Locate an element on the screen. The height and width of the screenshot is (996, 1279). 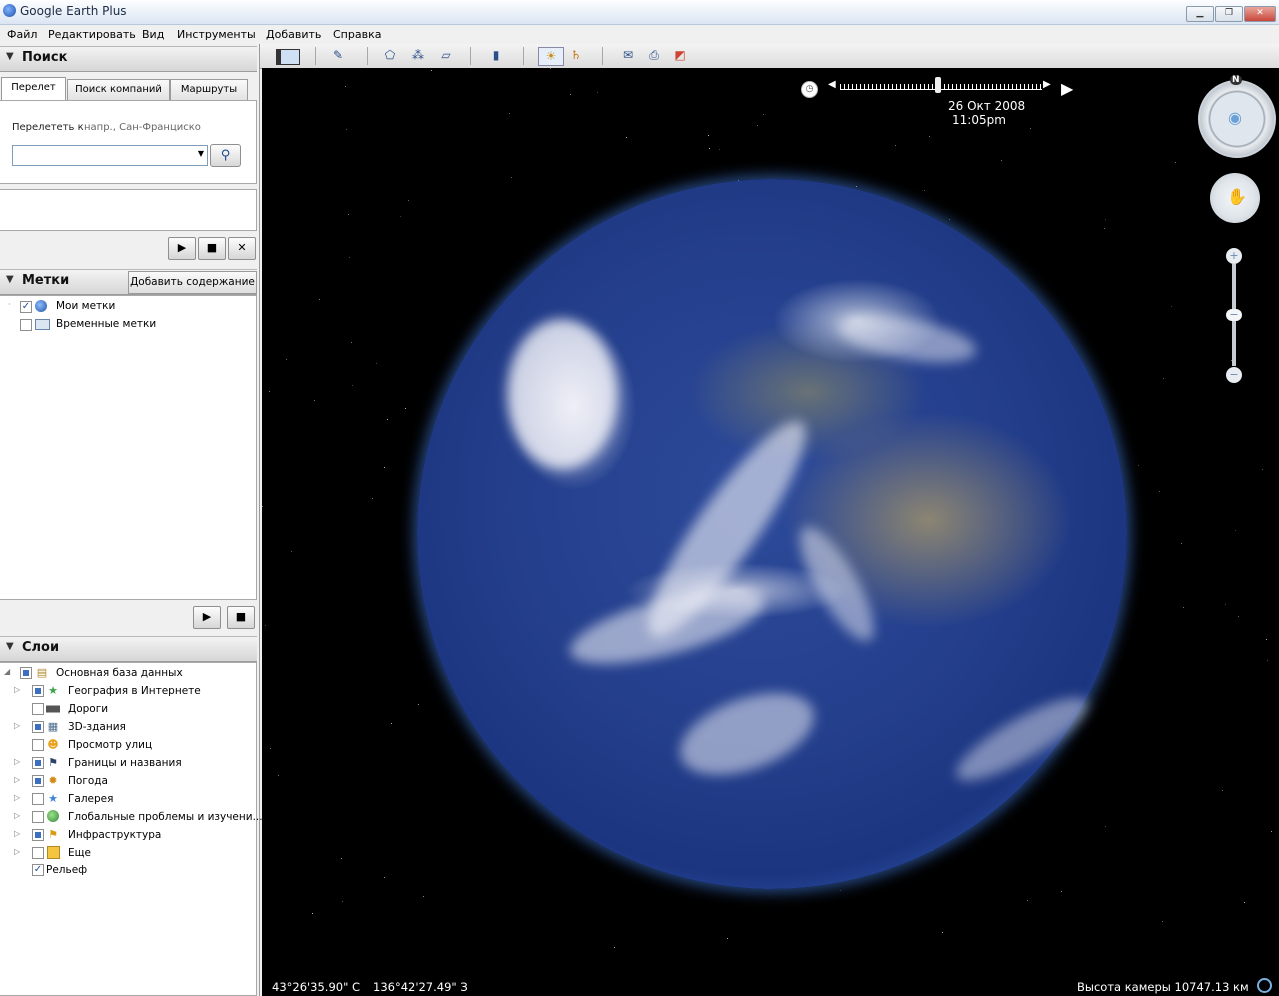
menu-add: Добавить is located at coordinates (293, 34).